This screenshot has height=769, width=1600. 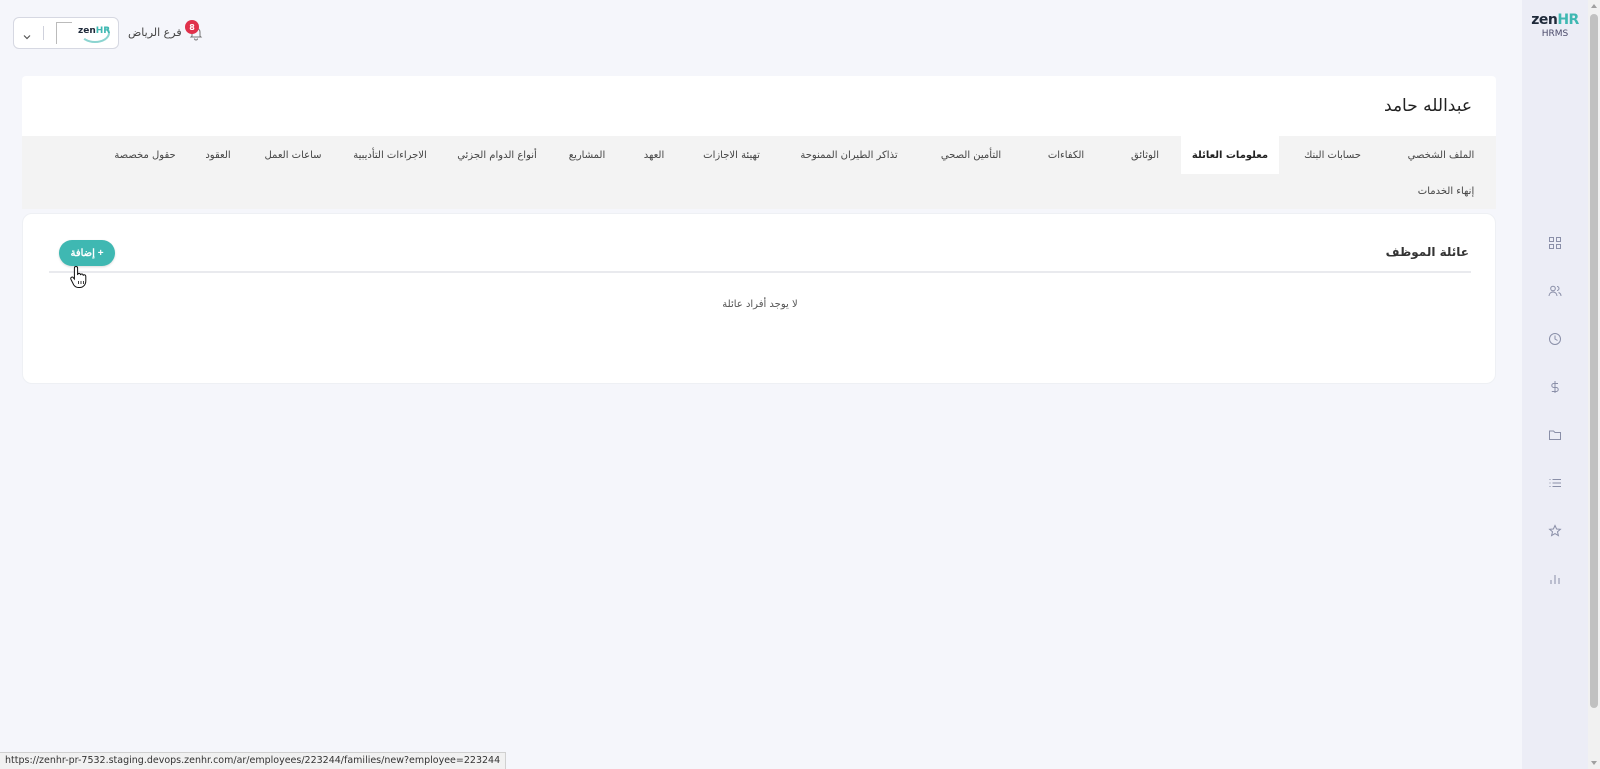 What do you see at coordinates (1555, 579) in the screenshot?
I see `bar-chart-icon` at bounding box center [1555, 579].